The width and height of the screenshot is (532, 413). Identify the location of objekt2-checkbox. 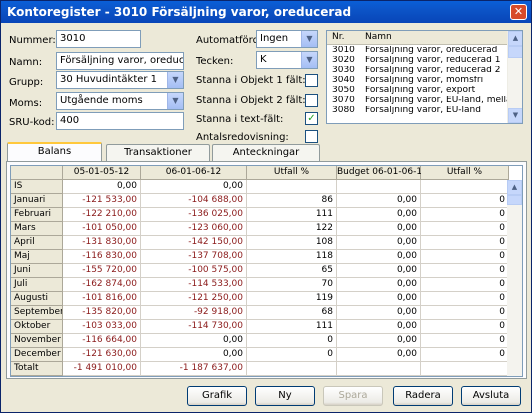
(311, 100).